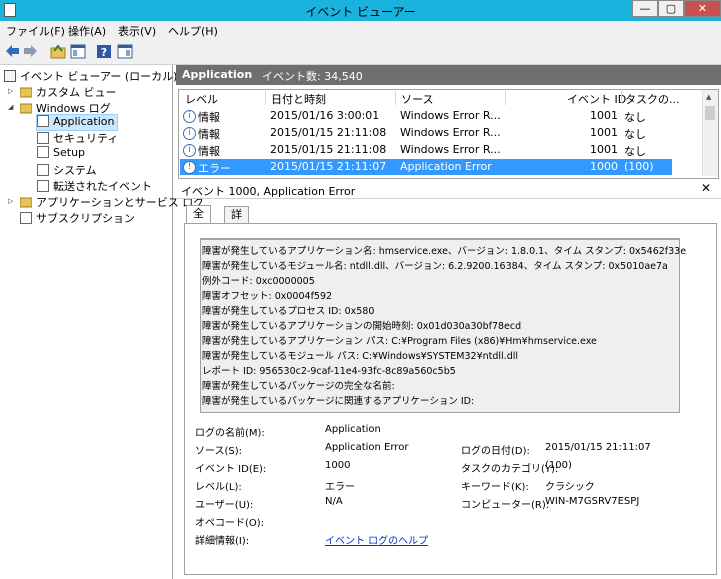 Image resolution: width=721 pixels, height=579 pixels. What do you see at coordinates (10, 107) in the screenshot?
I see `collapse-arrow-icon: ◢` at bounding box center [10, 107].